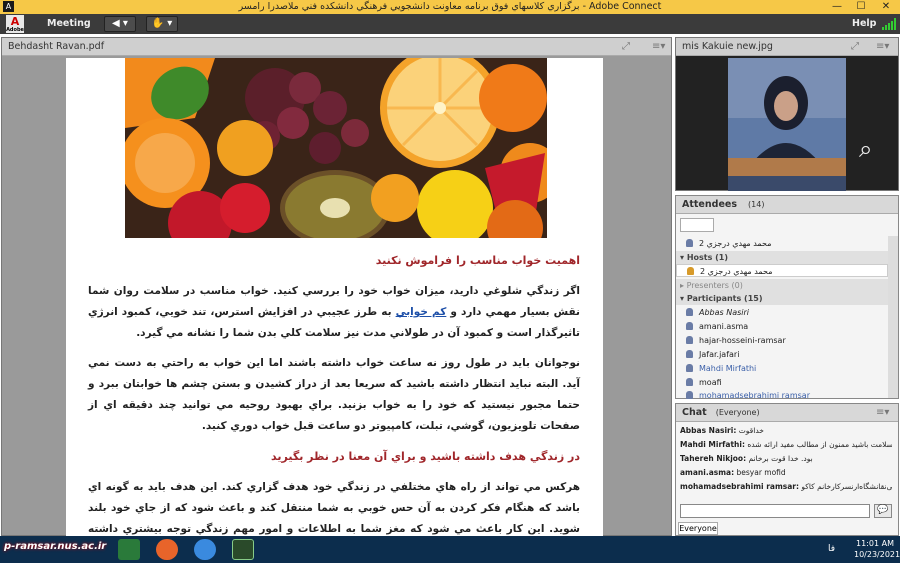 The height and width of the screenshot is (563, 900). What do you see at coordinates (782, 395) in the screenshot?
I see `participant-row: mohamadsebrahimi ramsar` at bounding box center [782, 395].